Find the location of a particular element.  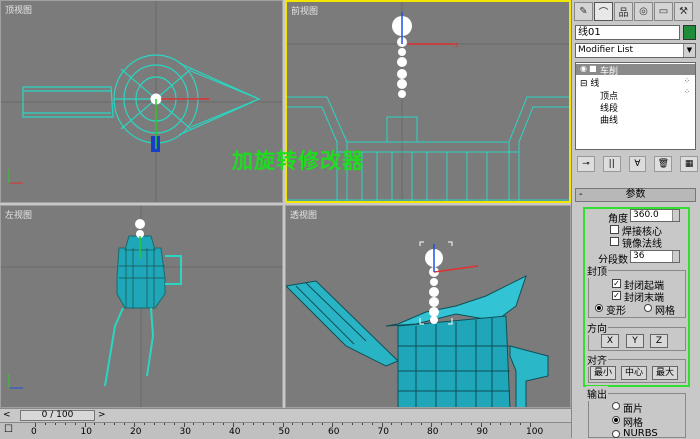

align-max-button: 最大 is located at coordinates (665, 373).